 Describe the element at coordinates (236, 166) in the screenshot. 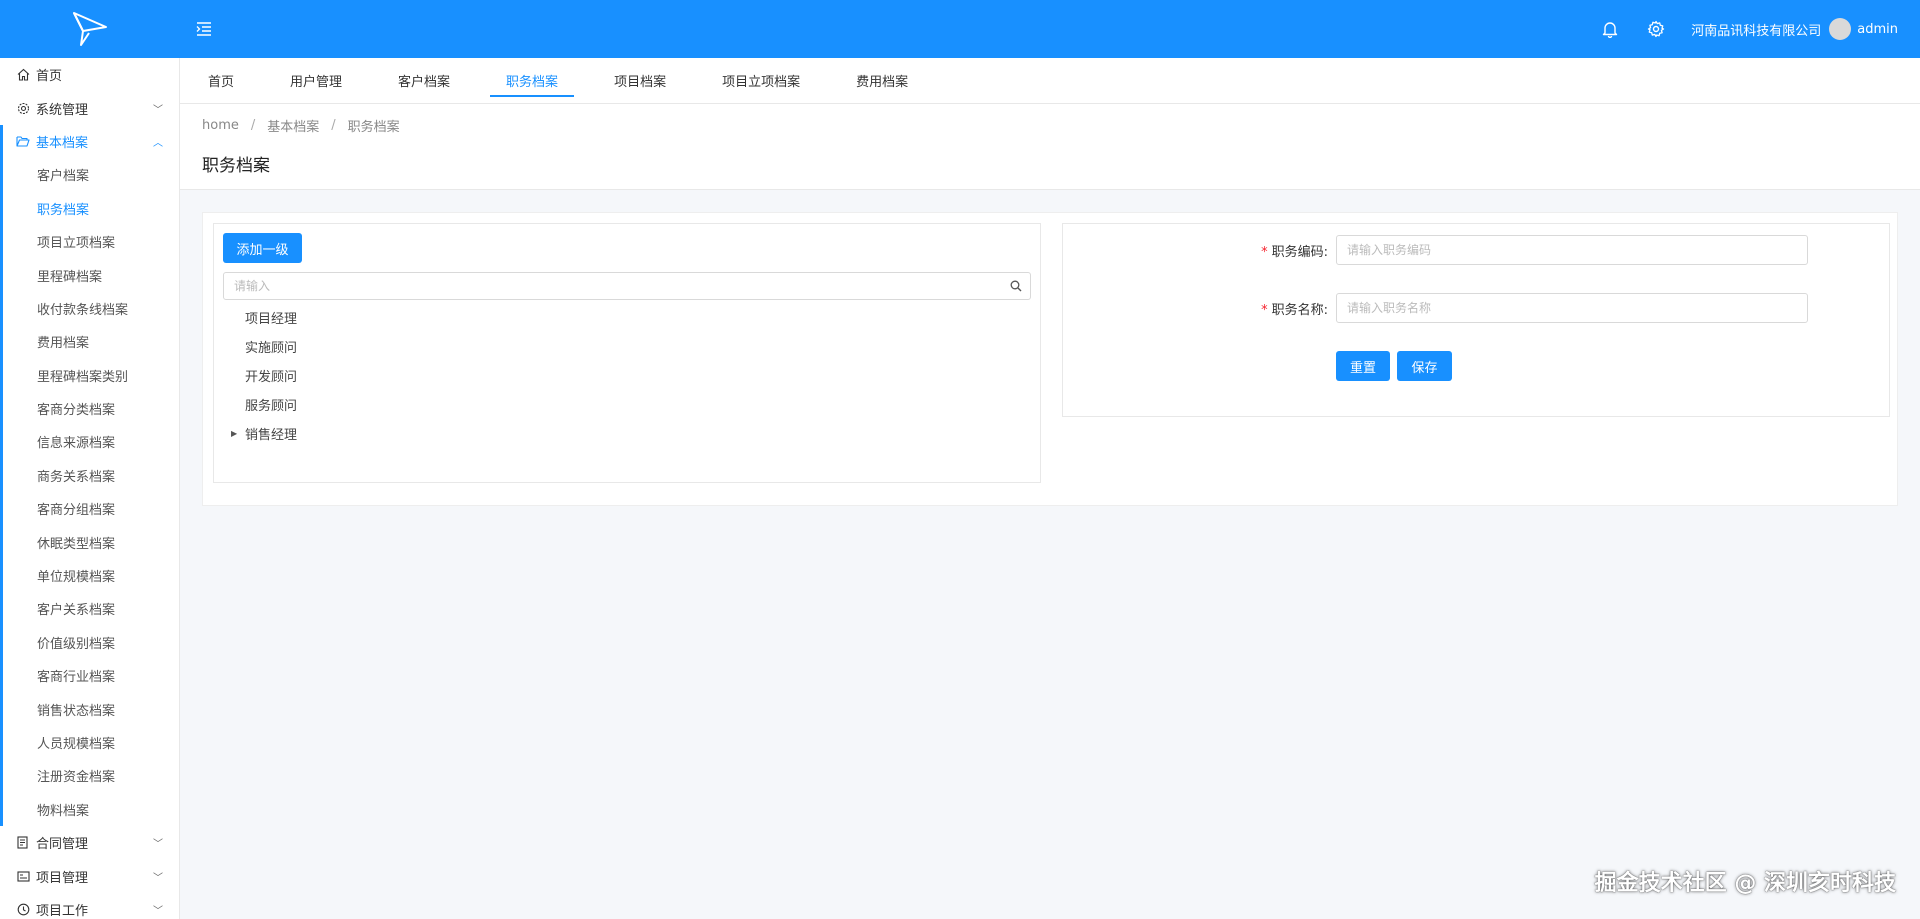

I see `page-title: 职务档案` at that location.